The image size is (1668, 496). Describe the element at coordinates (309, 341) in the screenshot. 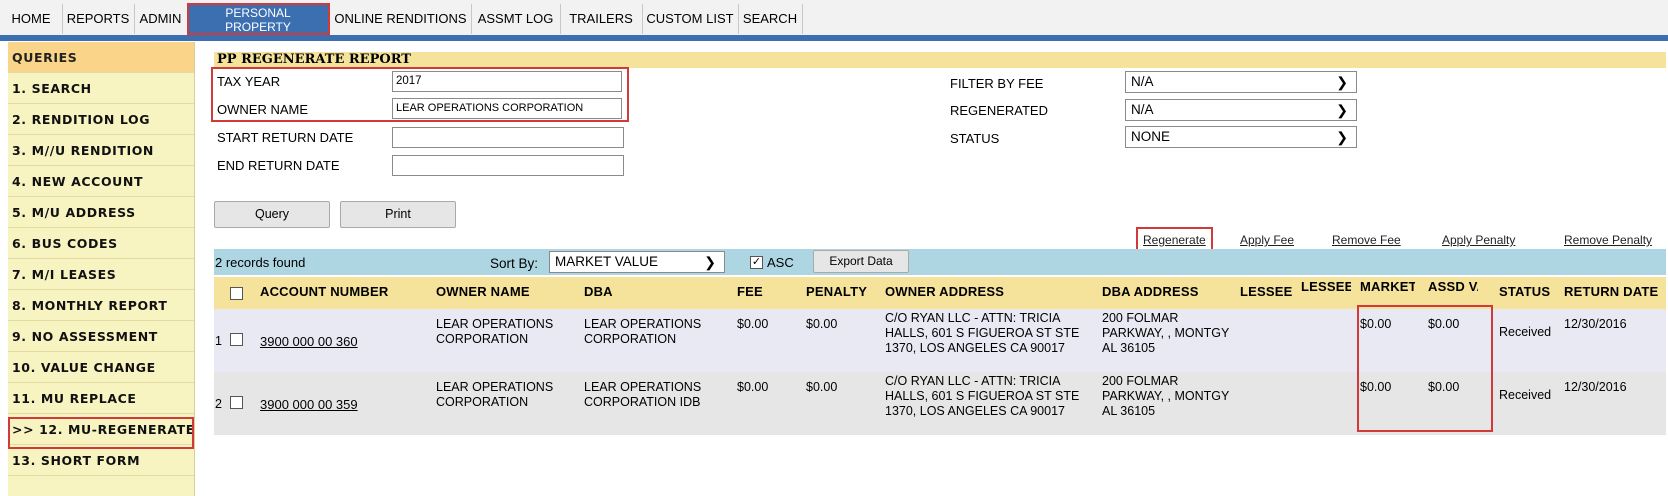

I see `account-number-link: 3900 000 00 360` at that location.